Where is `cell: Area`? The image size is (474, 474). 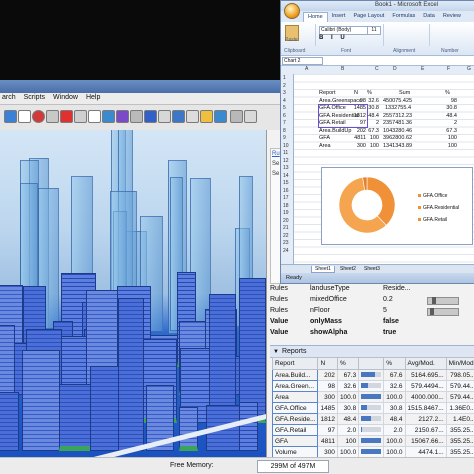 cell: Area is located at coordinates (325, 146).